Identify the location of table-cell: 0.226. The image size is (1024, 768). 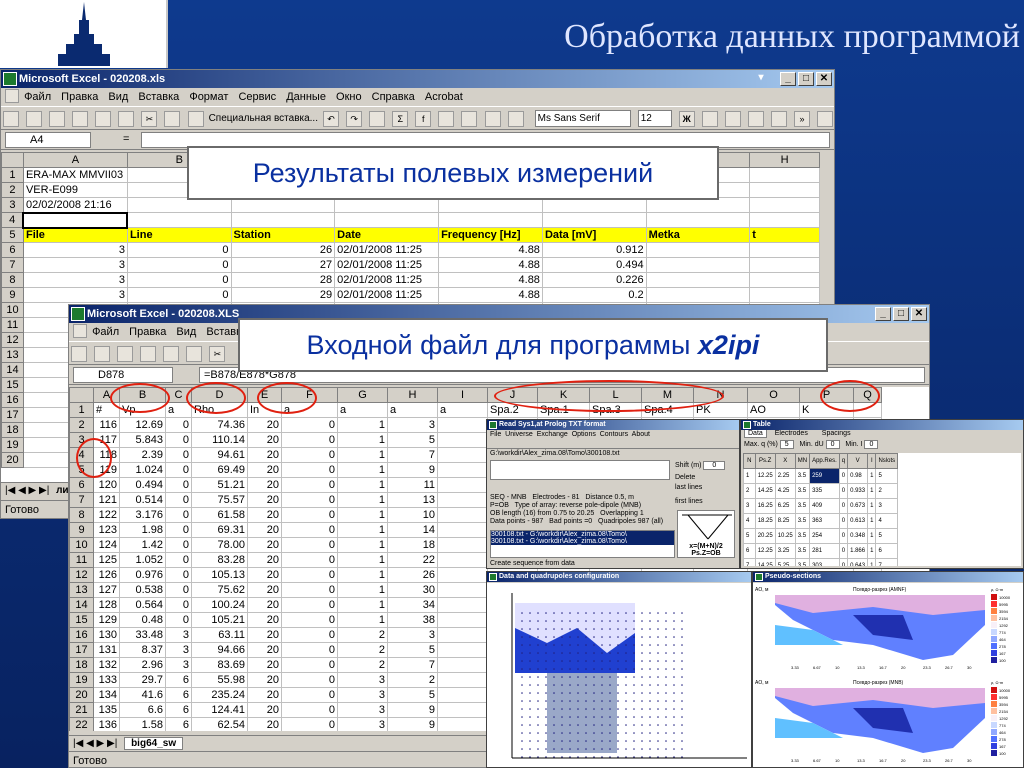
(594, 280).